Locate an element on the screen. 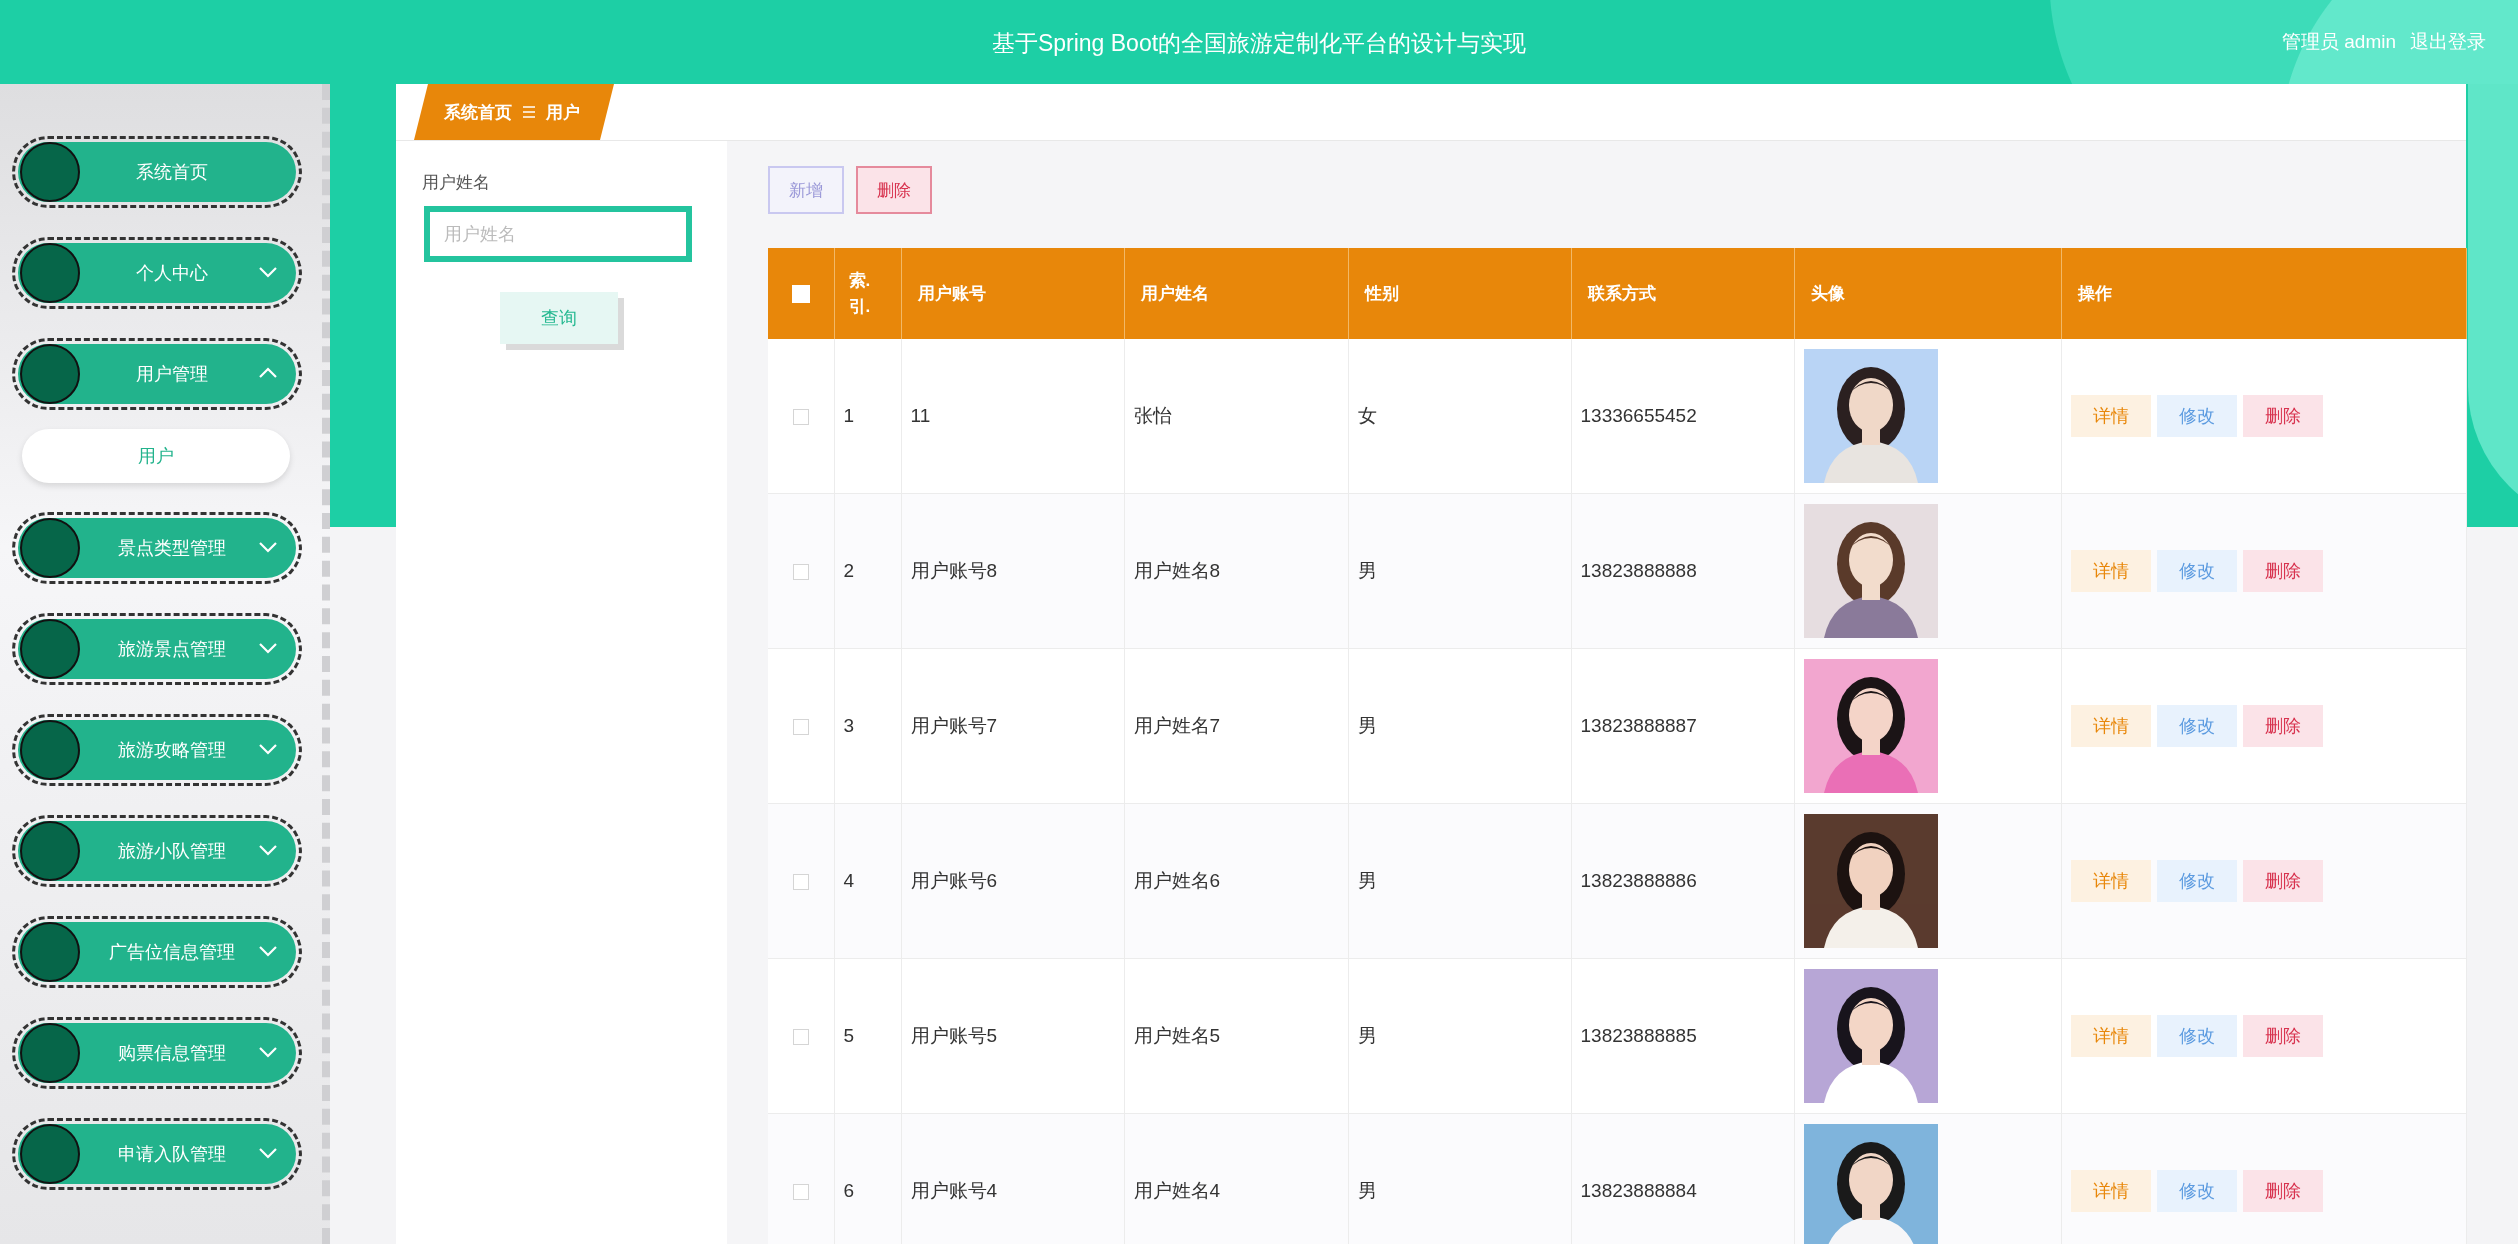 The width and height of the screenshot is (2518, 1244). menu-item: 用户管理 is located at coordinates (157, 374).